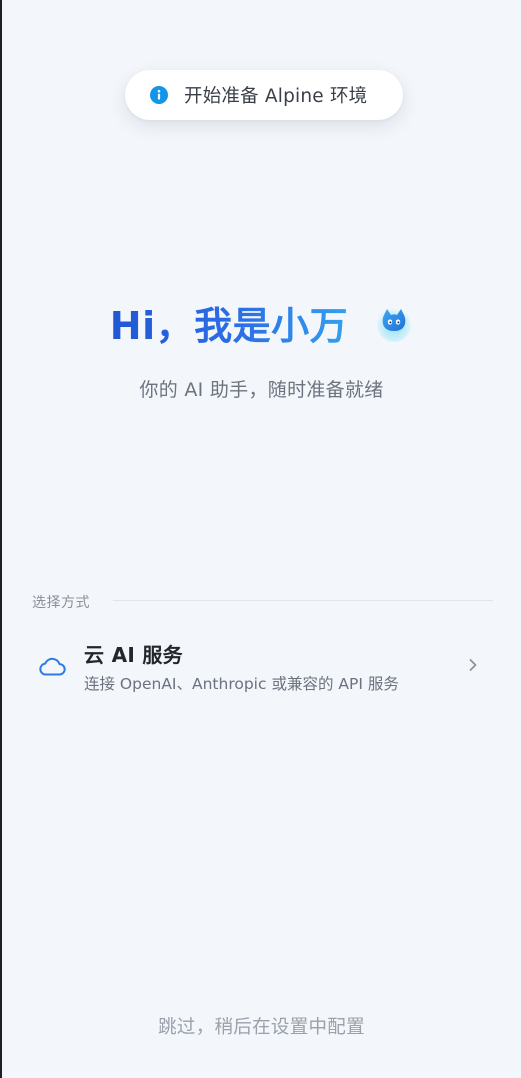 The image size is (521, 1078). Describe the element at coordinates (241, 684) in the screenshot. I see `option-description: 连接 OpenAI、Anthropic 或兼容的 API 服务` at that location.